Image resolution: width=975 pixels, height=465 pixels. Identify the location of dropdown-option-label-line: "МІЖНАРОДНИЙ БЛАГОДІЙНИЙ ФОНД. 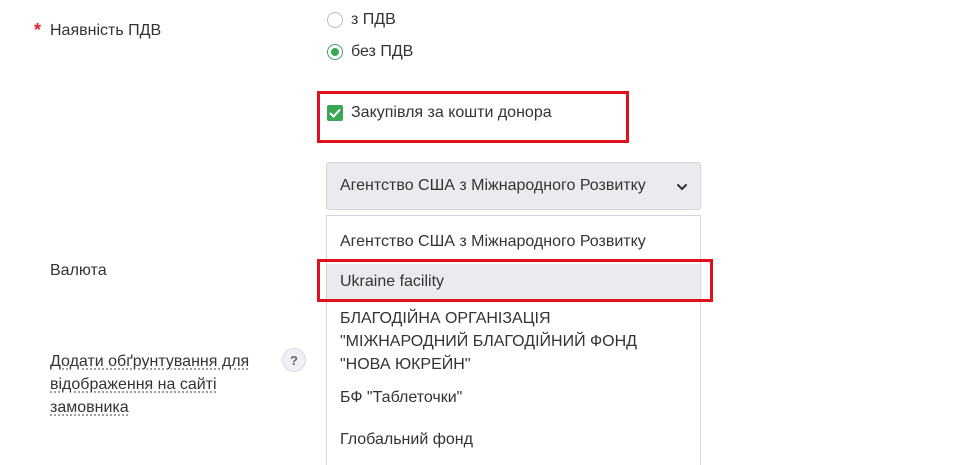
(489, 341).